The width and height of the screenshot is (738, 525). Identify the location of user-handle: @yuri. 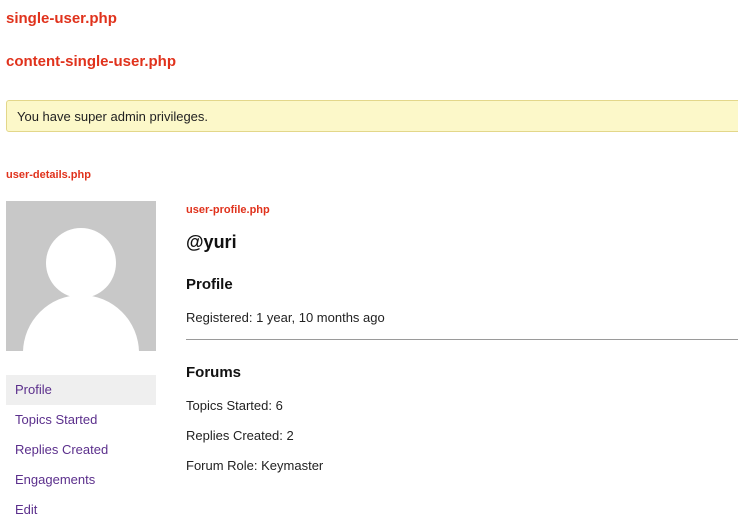
(211, 242).